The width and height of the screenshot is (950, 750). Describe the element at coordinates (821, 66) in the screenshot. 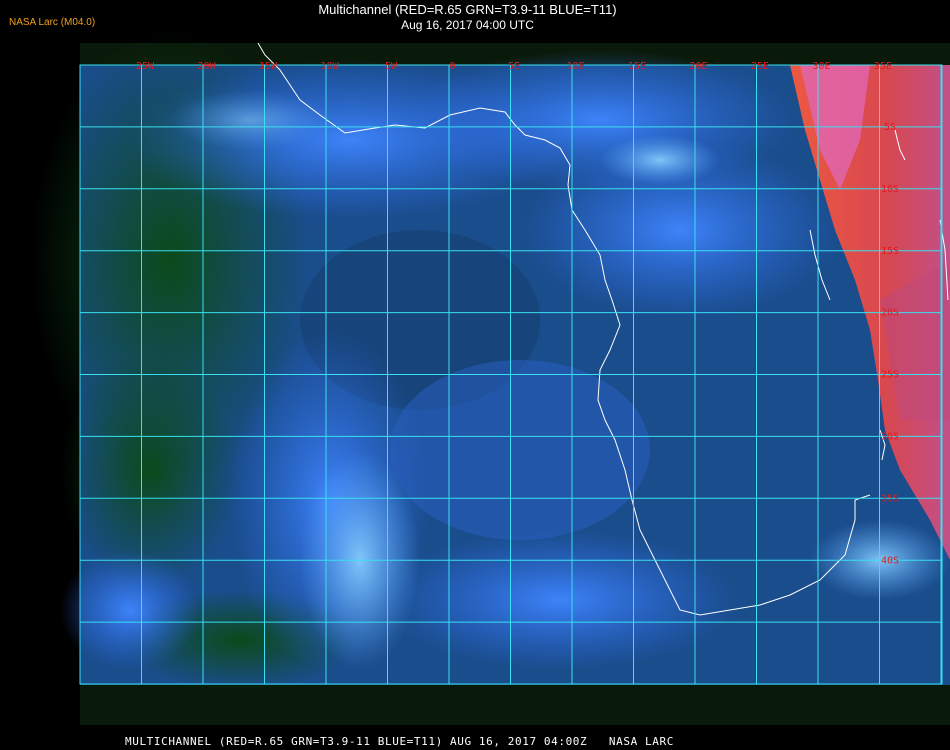

I see `longitude-label: 30E` at that location.